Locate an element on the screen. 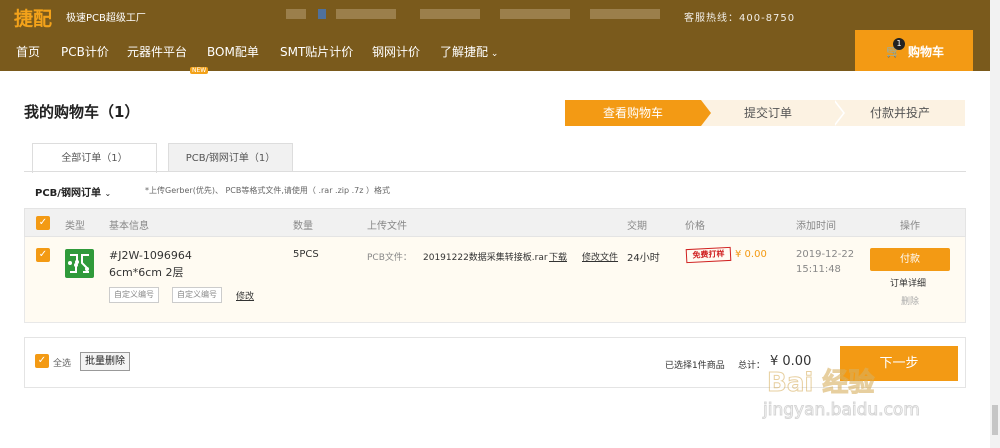  free-sample-stamp: 免费打样 is located at coordinates (708, 255).